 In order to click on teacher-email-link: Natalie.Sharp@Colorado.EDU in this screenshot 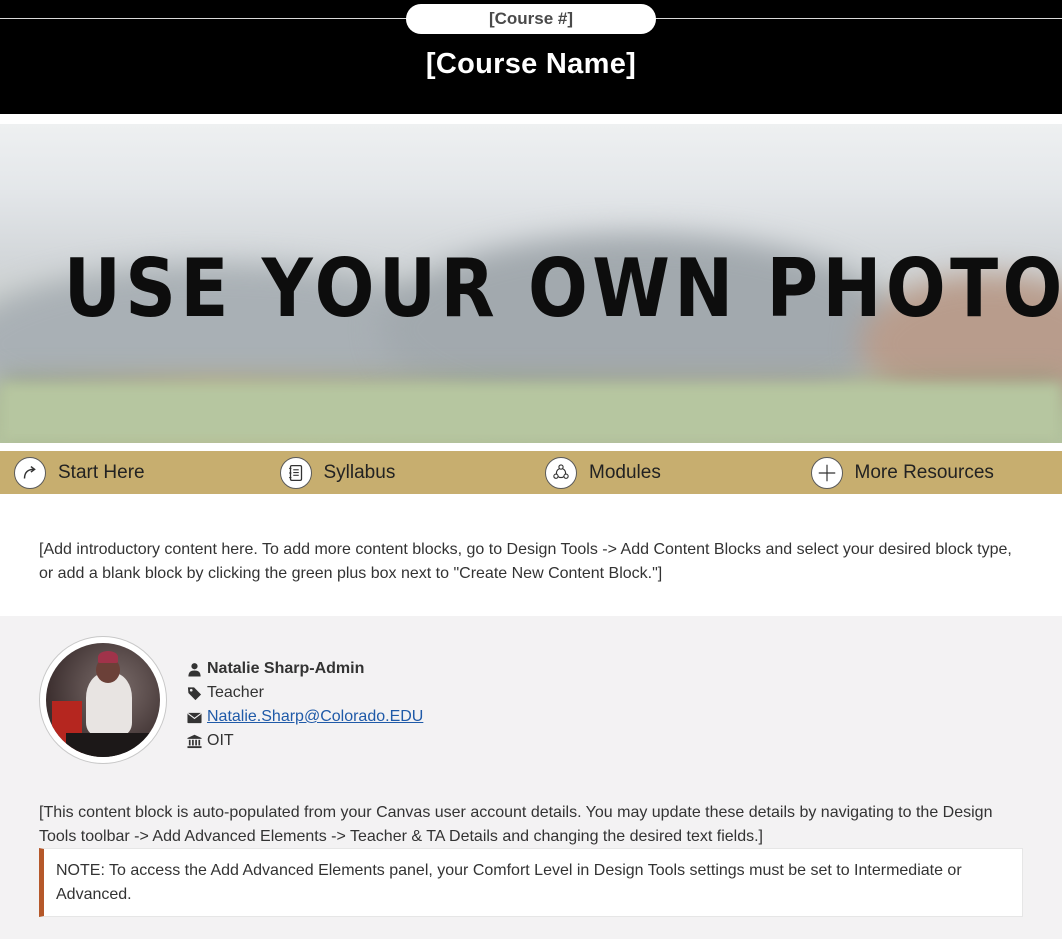, I will do `click(315, 717)`.